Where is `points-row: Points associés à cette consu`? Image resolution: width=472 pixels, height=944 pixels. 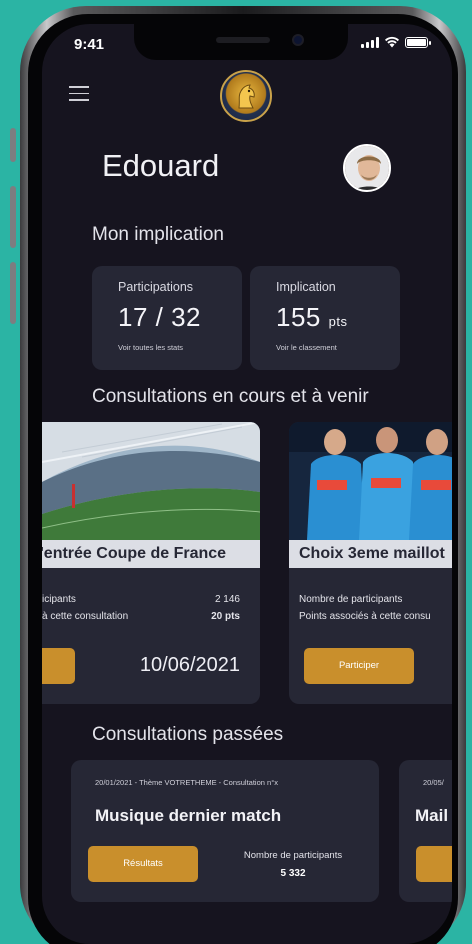
points-row: Points associés à cette consu is located at coordinates (375, 616).